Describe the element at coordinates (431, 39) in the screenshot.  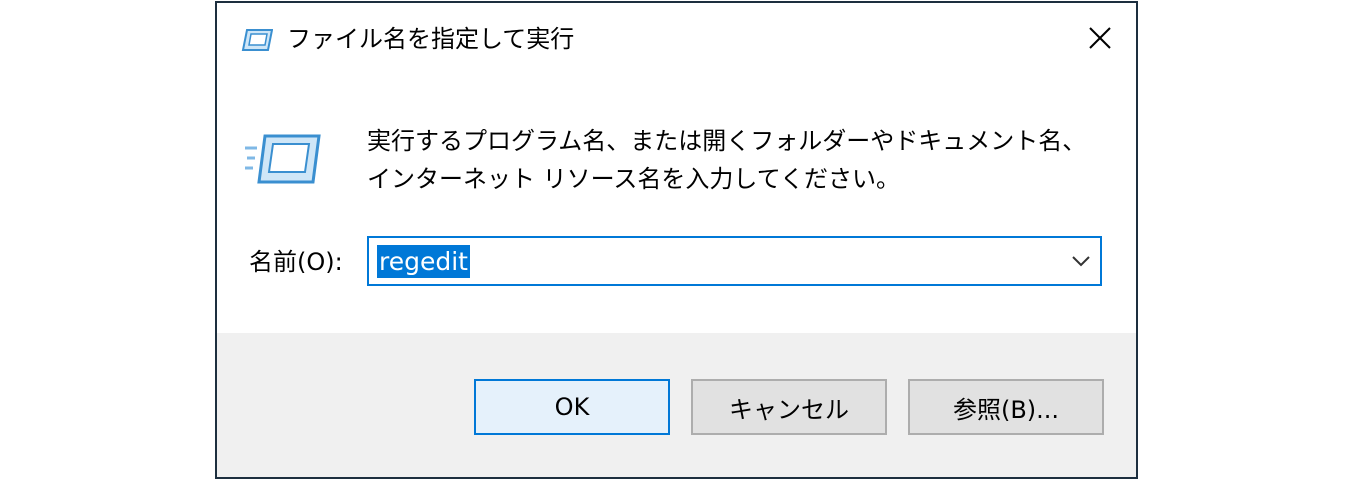
I see `window-title: ファイル名を指定して実行` at that location.